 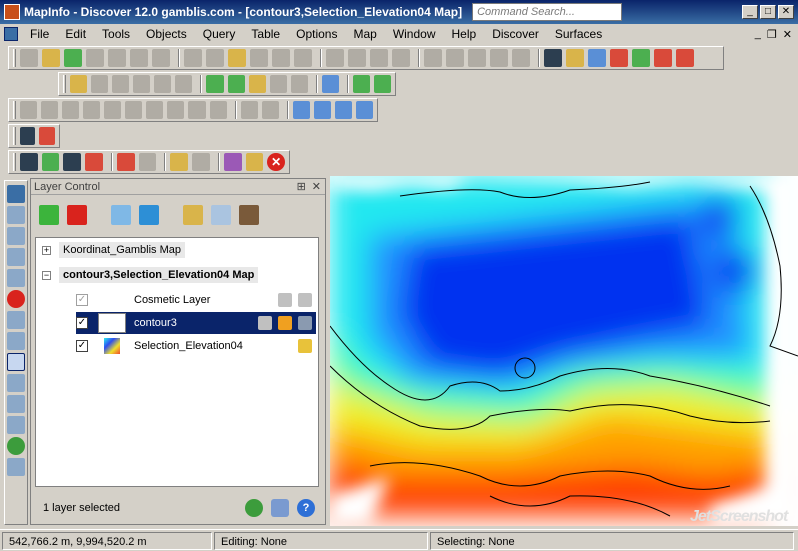 I want to click on mdi-minimize-button: _, so click(x=758, y=34).